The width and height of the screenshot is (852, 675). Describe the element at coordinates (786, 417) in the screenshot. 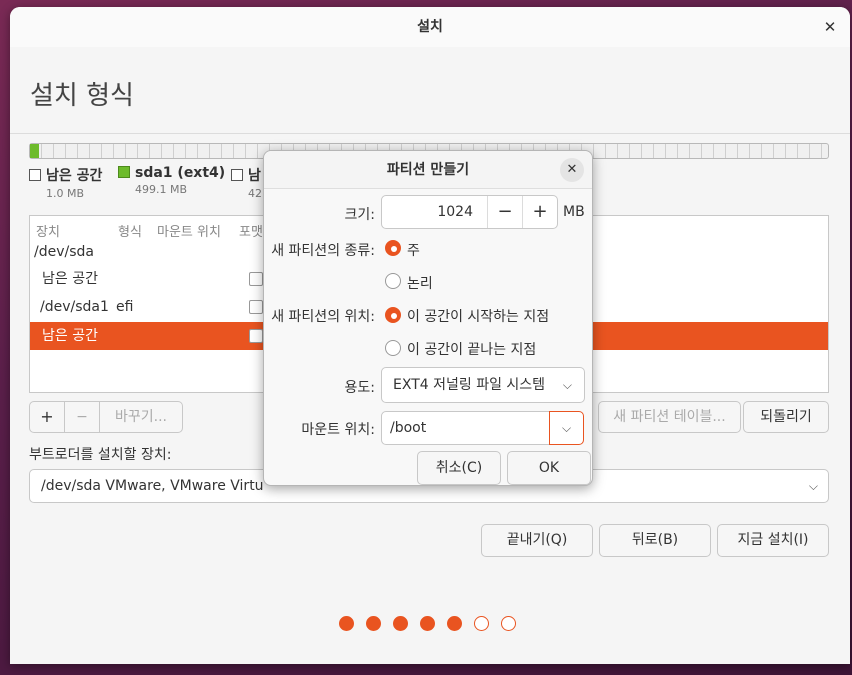

I see `revert-button: 되돌리기` at that location.